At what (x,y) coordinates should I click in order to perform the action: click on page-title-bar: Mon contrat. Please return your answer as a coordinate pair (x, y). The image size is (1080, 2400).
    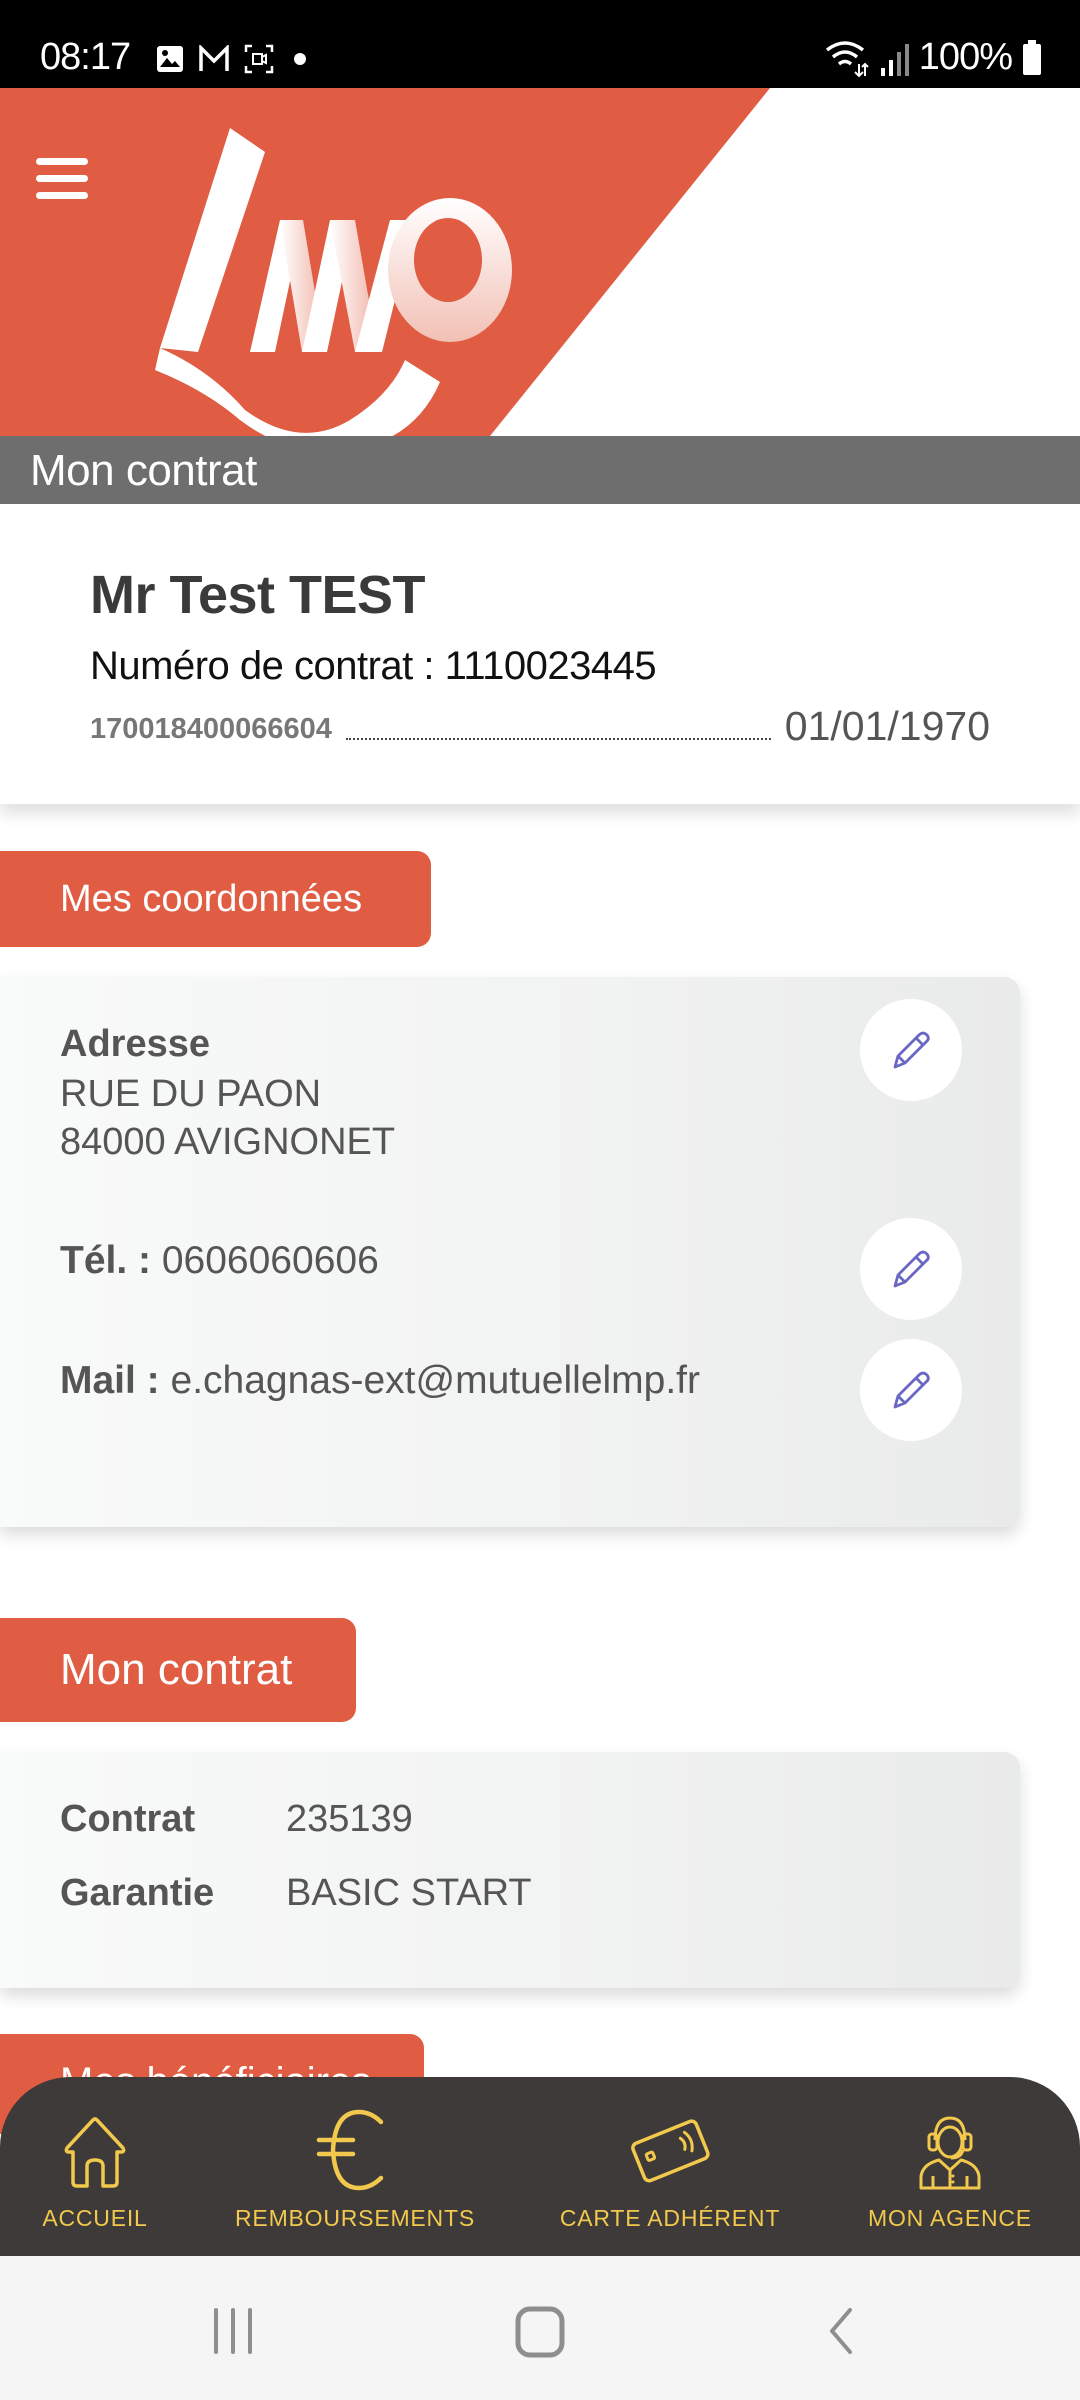
    Looking at the image, I should click on (540, 470).